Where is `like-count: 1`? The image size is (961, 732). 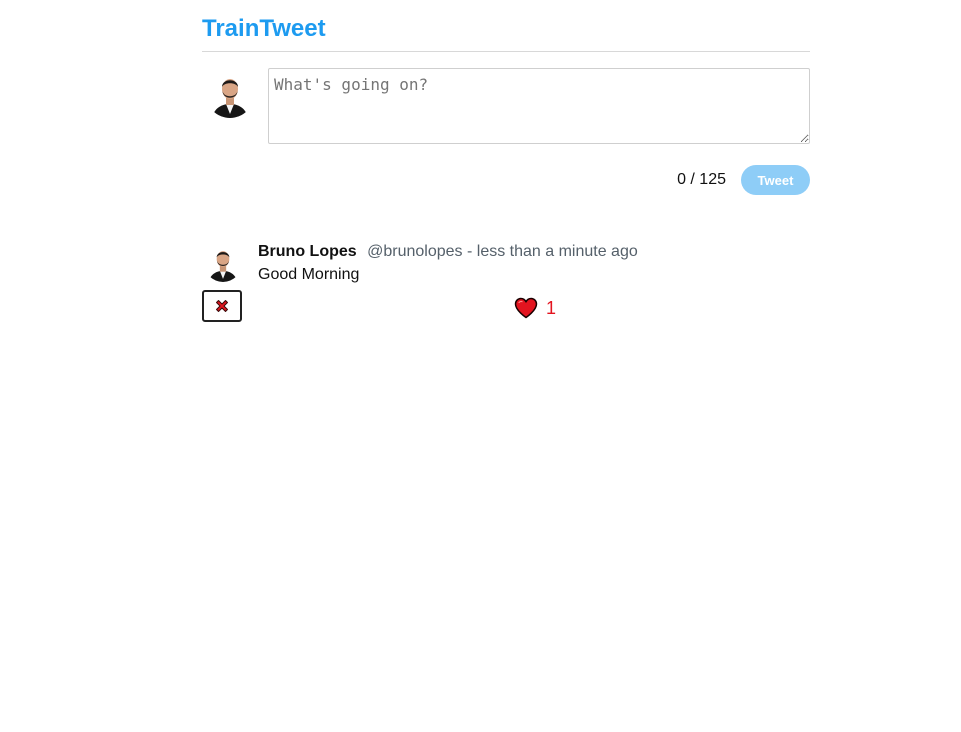 like-count: 1 is located at coordinates (551, 308).